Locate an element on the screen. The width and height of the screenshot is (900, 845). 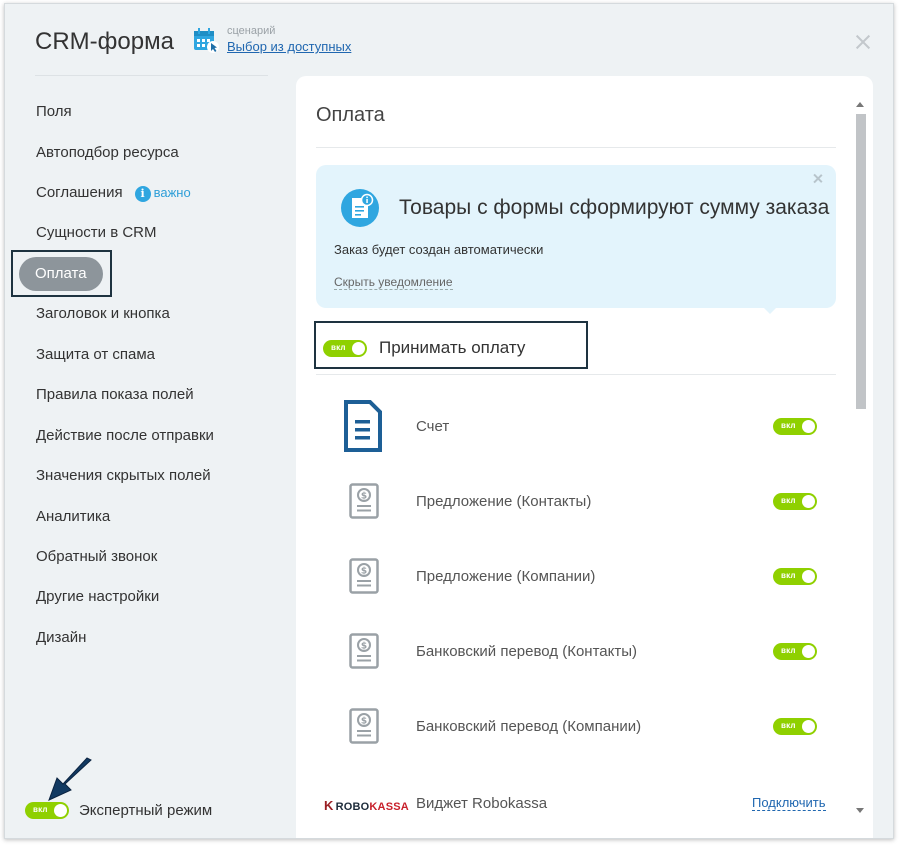
sidebar-item-agreements: Соглашения i важно is located at coordinates (113, 193).